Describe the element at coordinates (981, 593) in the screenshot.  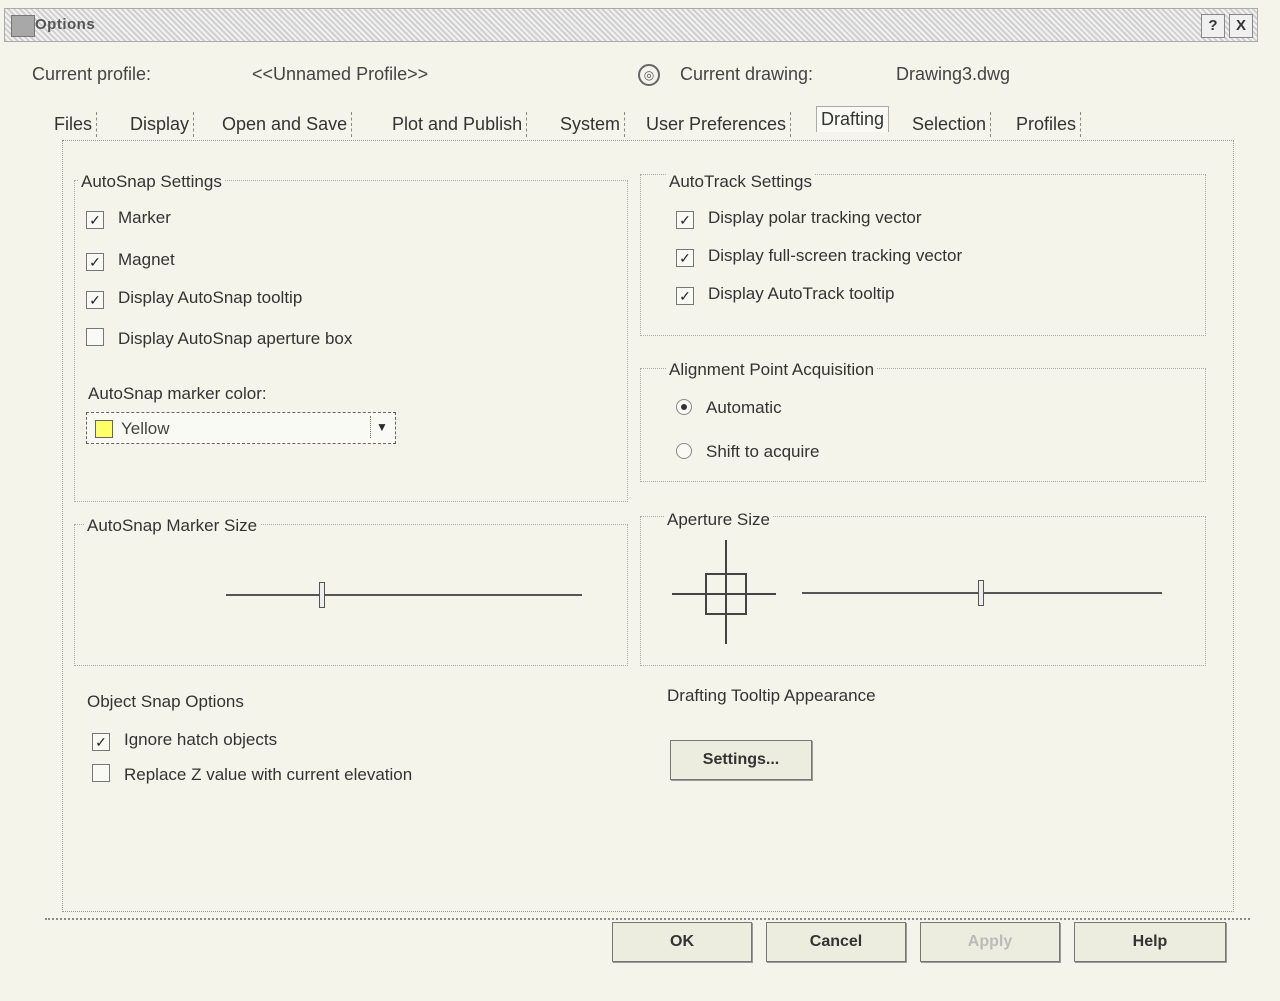
I see `aperture-size-slider-thumb` at that location.